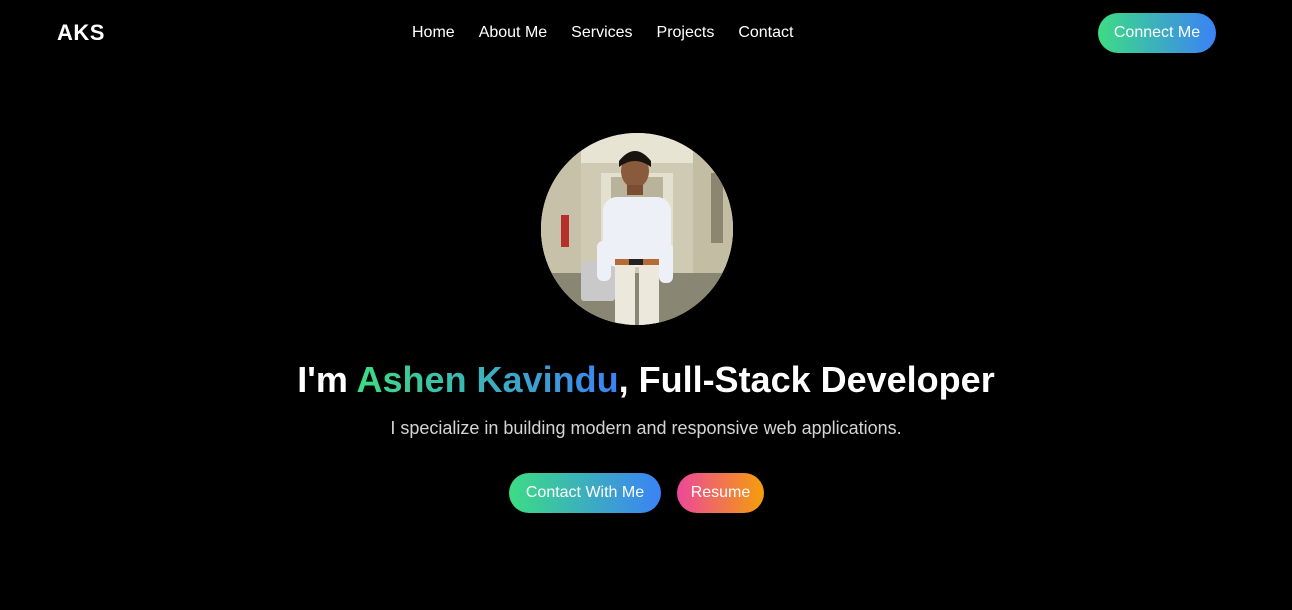 This screenshot has width=1292, height=610. I want to click on hero-title-suffix: , Full-Stack Developer, so click(806, 379).